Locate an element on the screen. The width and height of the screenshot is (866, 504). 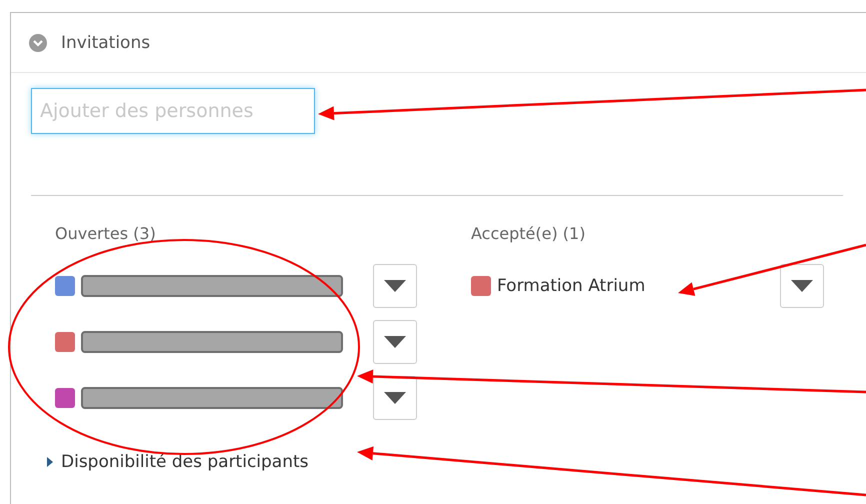
availability-toggle: Disponibilité des participants is located at coordinates (178, 462).